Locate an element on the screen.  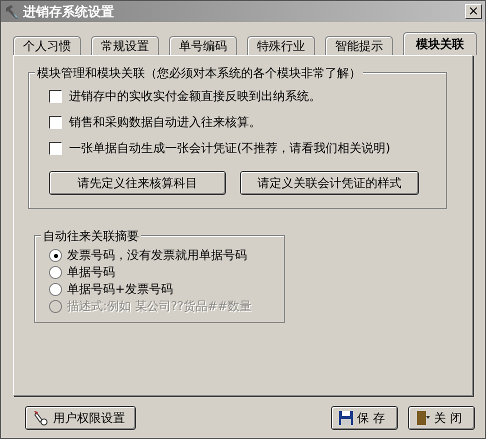
define-button: 请先定义往来核算科目 is located at coordinates (137, 183).